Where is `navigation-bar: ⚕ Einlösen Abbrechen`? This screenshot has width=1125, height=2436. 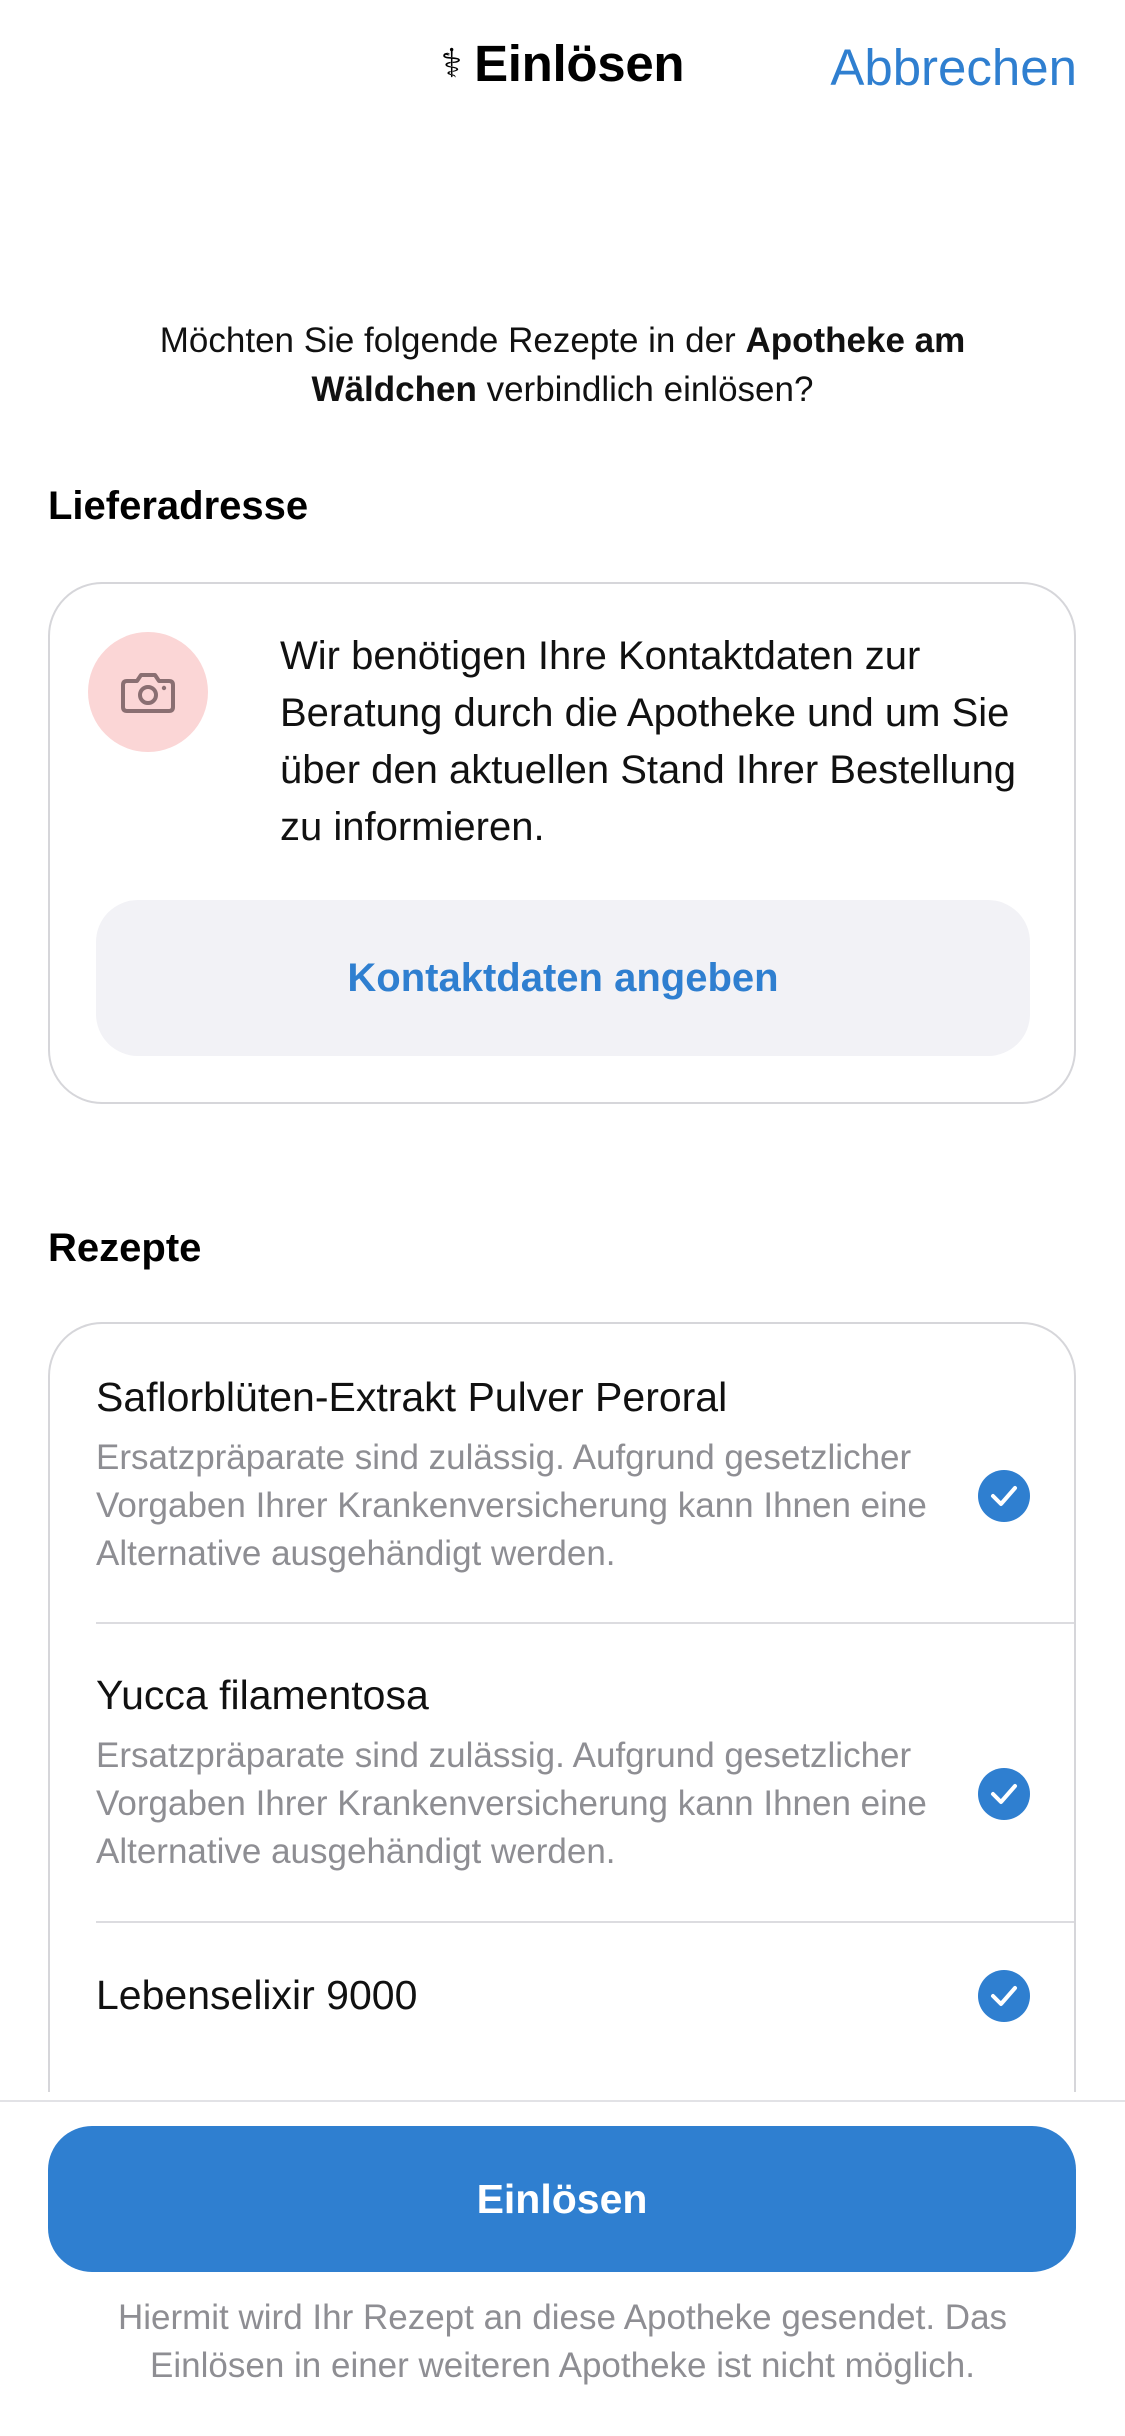 navigation-bar: ⚕ Einlösen Abbrechen is located at coordinates (562, 70).